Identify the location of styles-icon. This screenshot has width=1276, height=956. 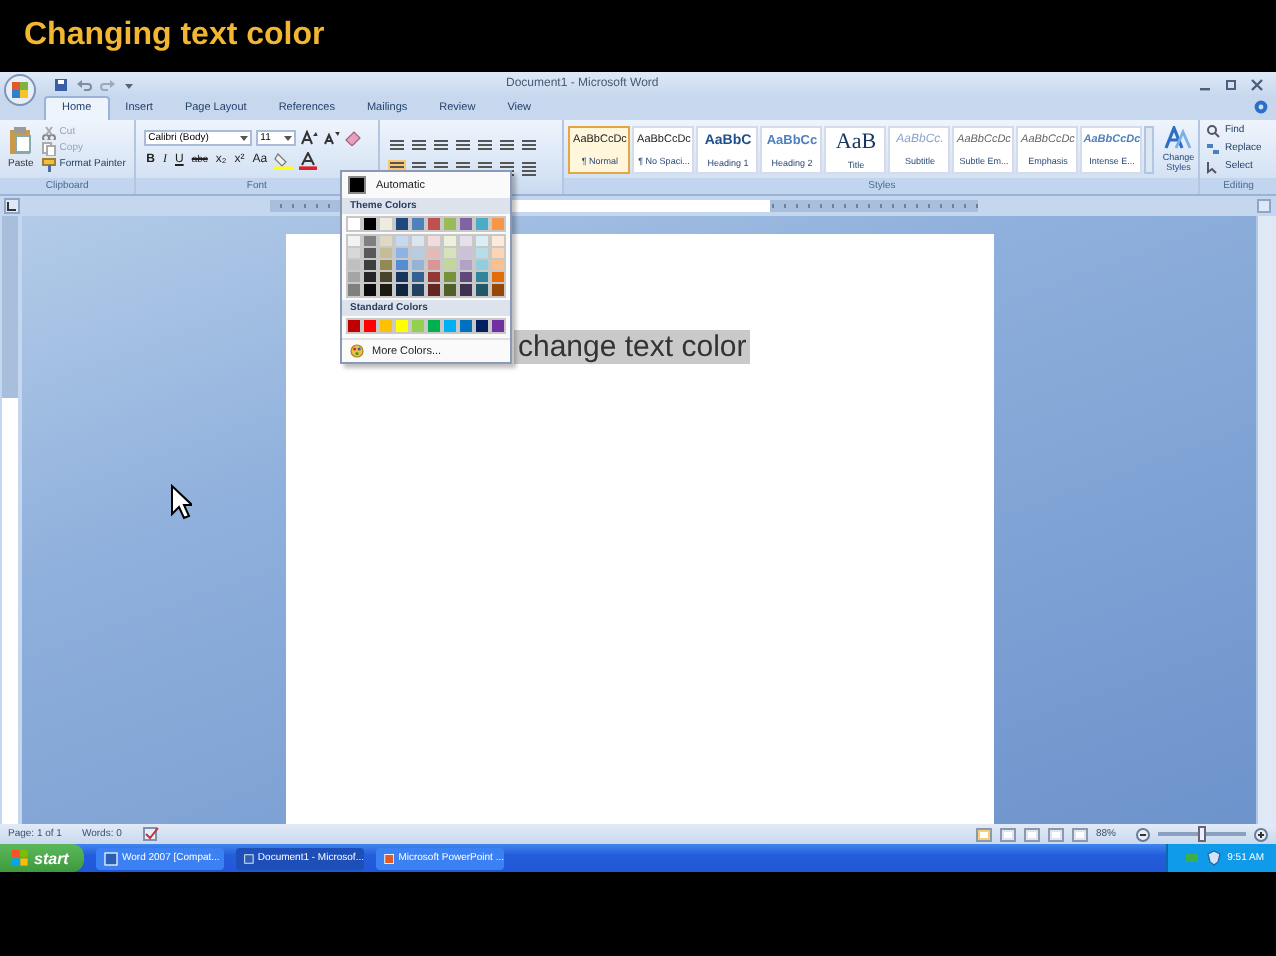
(1178, 138).